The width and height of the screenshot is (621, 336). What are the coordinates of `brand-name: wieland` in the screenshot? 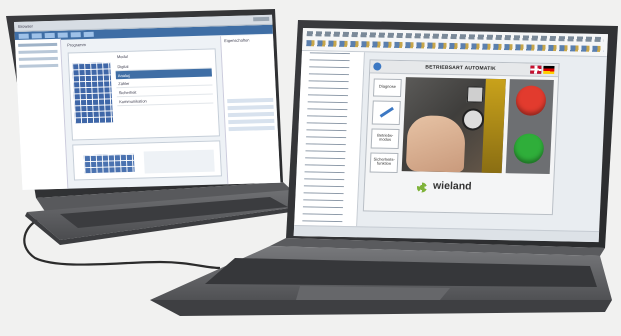 It's located at (452, 186).